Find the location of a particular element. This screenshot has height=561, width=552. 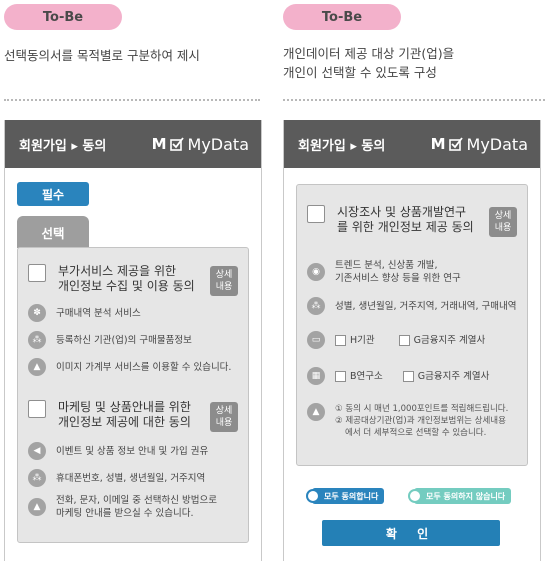

item-text: 휴대폰번호, 성별, 생년월일, 거주지역 is located at coordinates (131, 478).